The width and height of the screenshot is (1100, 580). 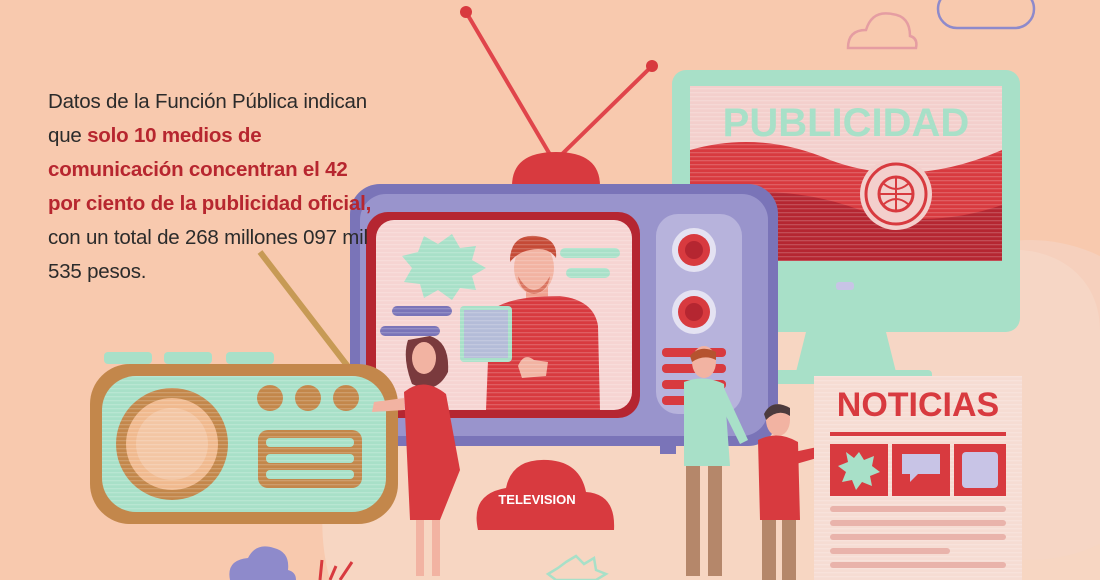 What do you see at coordinates (986, 15) in the screenshot?
I see `pill-outline-icon` at bounding box center [986, 15].